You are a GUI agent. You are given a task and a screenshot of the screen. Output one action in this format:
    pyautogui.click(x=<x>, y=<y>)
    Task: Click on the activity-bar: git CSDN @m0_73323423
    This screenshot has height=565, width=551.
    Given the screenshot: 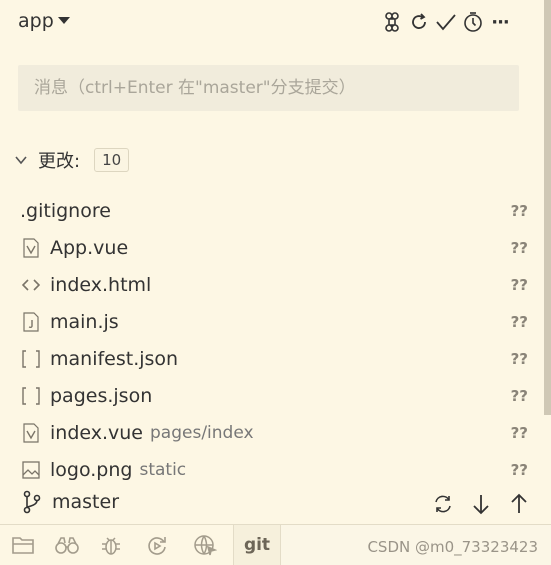 What is the action you would take?
    pyautogui.click(x=275, y=544)
    